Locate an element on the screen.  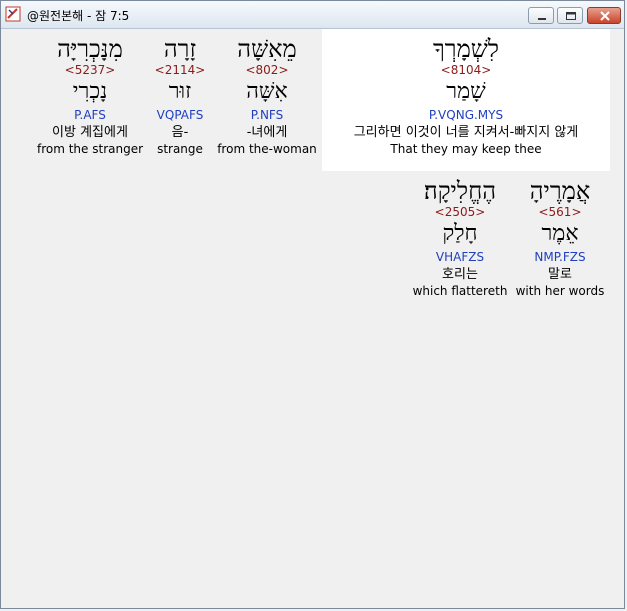
english-gloss: which flattereth is located at coordinates (460, 291).